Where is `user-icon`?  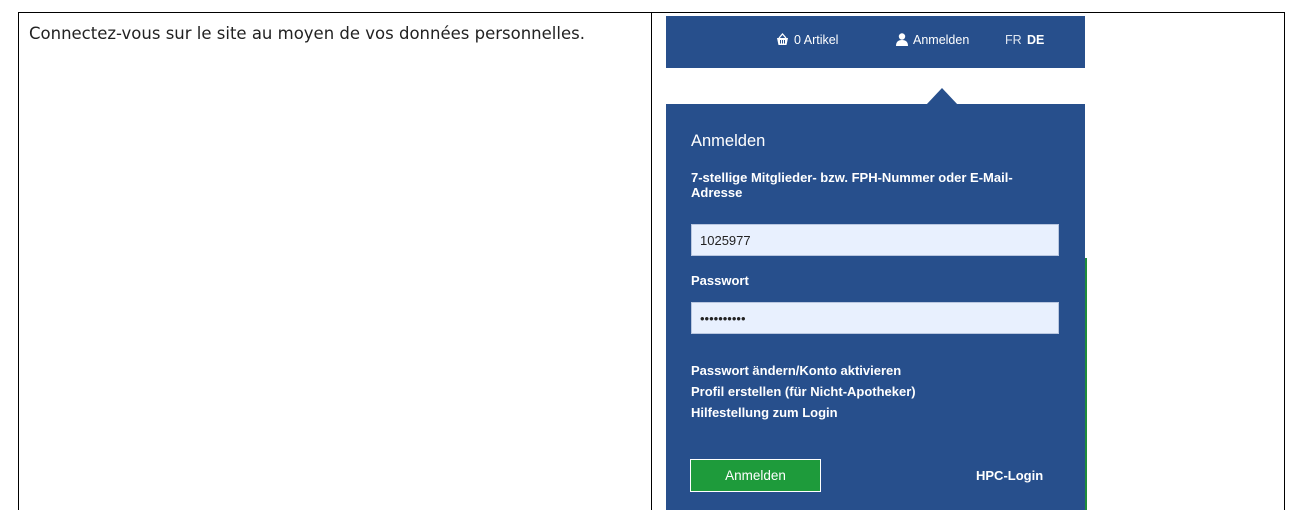
user-icon is located at coordinates (902, 39).